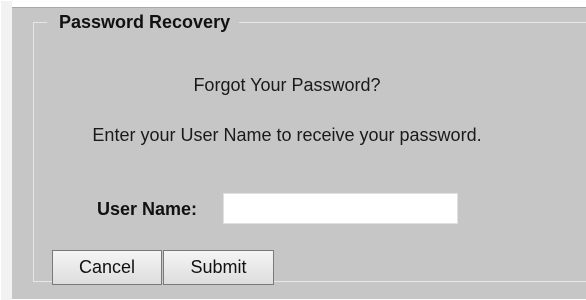  Describe the element at coordinates (147, 209) in the screenshot. I see `username-label: User Name:` at that location.